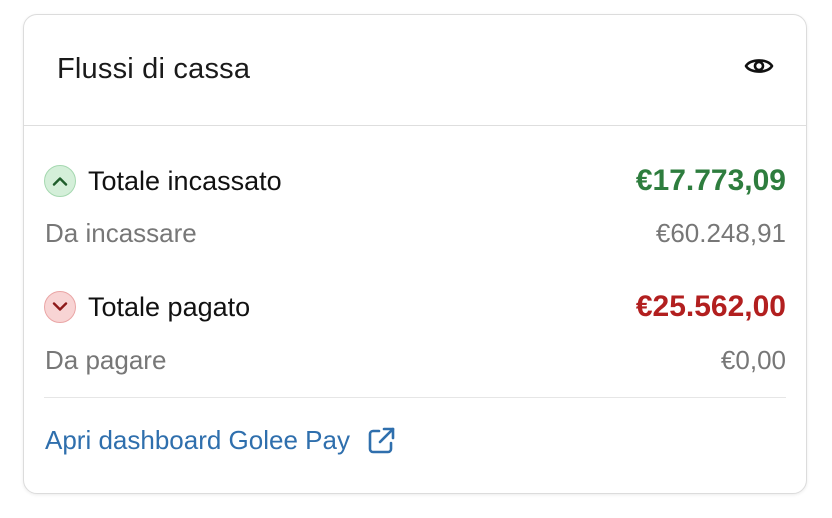  I want to click on total-paid-row: Totale pagato €25.562,00, so click(415, 307).